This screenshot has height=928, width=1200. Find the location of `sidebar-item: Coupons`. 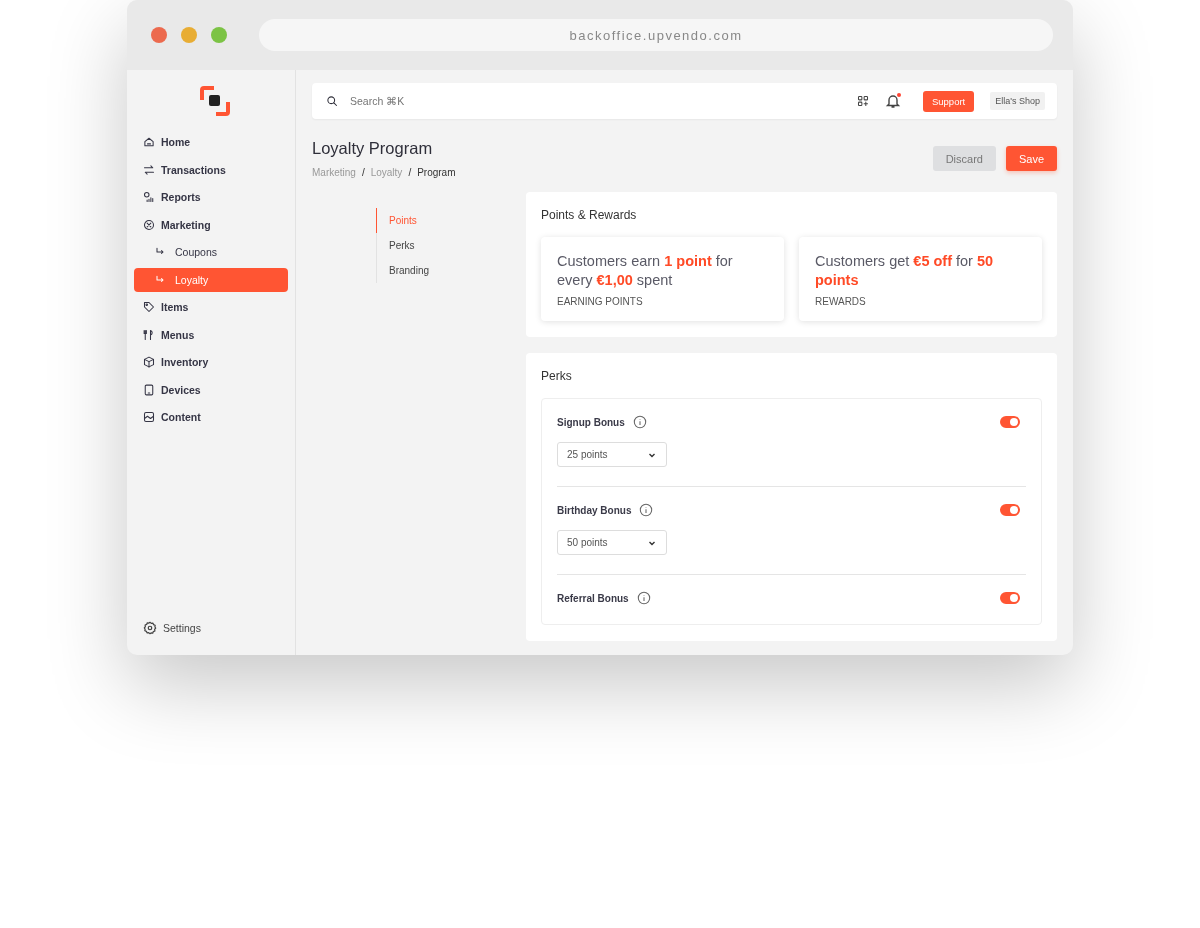

sidebar-item: Coupons is located at coordinates (211, 252).